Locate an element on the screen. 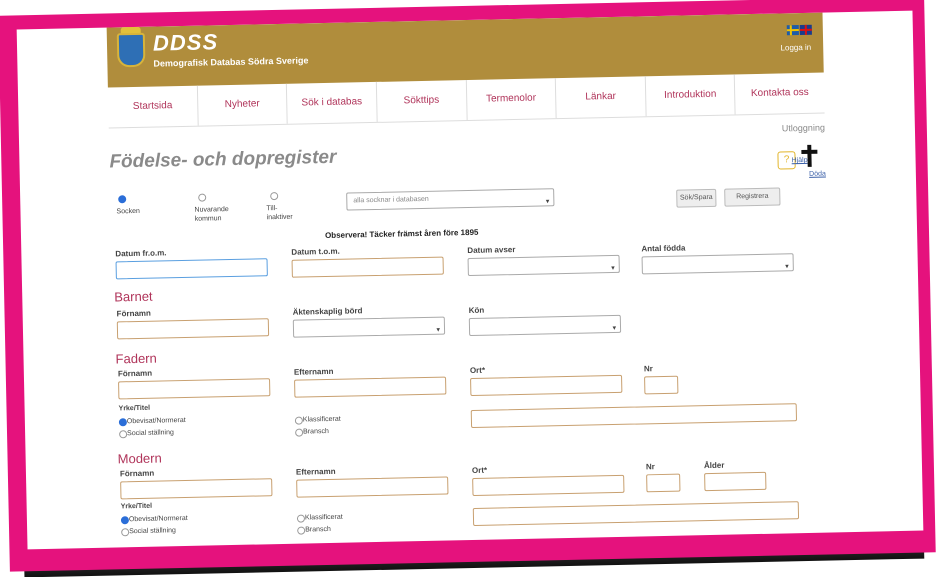 The image size is (937, 577). modern-fornamn-input is located at coordinates (196, 489).